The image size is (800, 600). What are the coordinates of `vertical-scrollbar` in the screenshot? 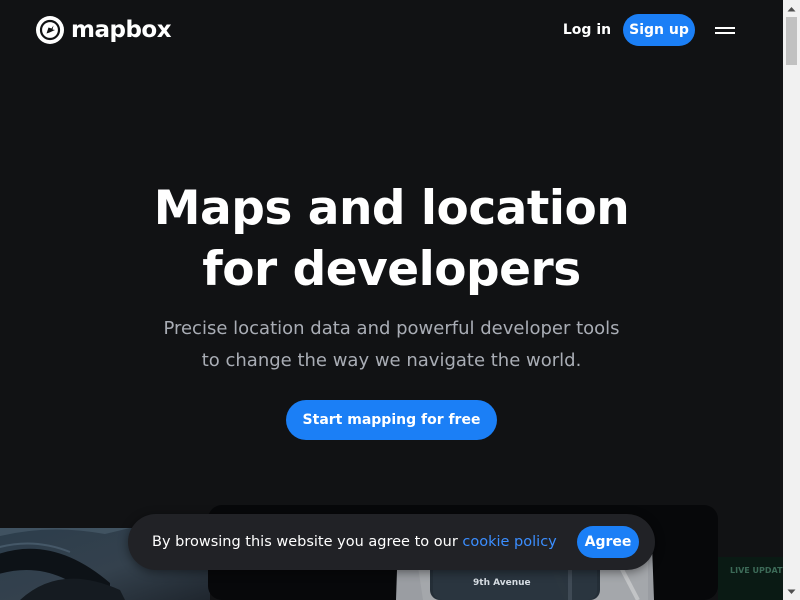 It's located at (791, 300).